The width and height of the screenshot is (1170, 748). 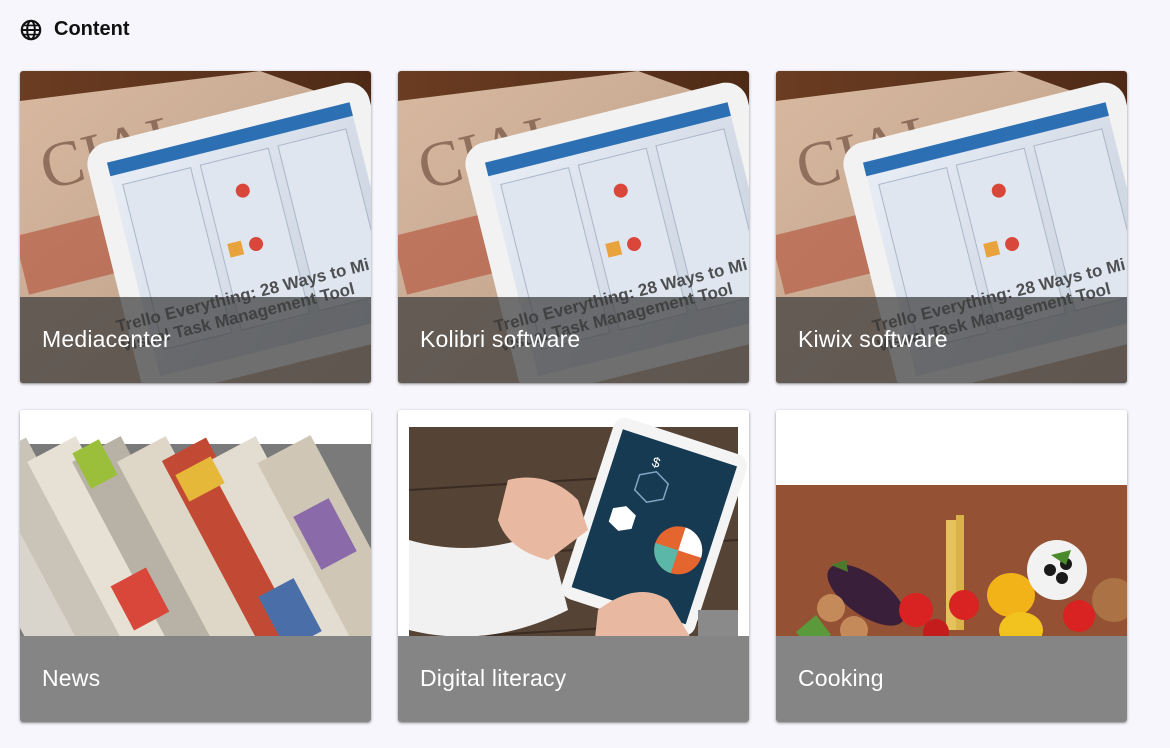 What do you see at coordinates (31, 29) in the screenshot?
I see `globe-icon` at bounding box center [31, 29].